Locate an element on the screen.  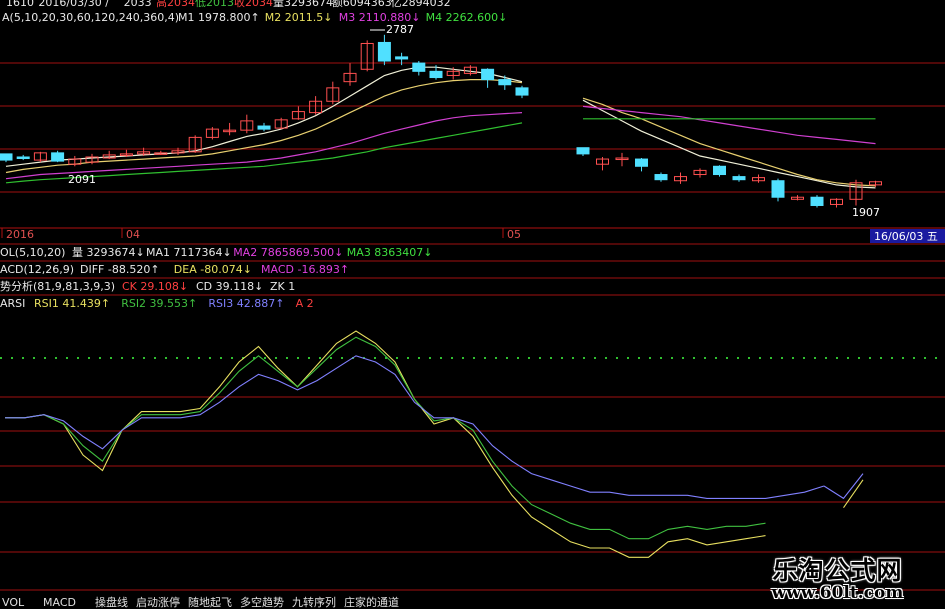
quote-field: 高2034 is located at coordinates (175, 4).